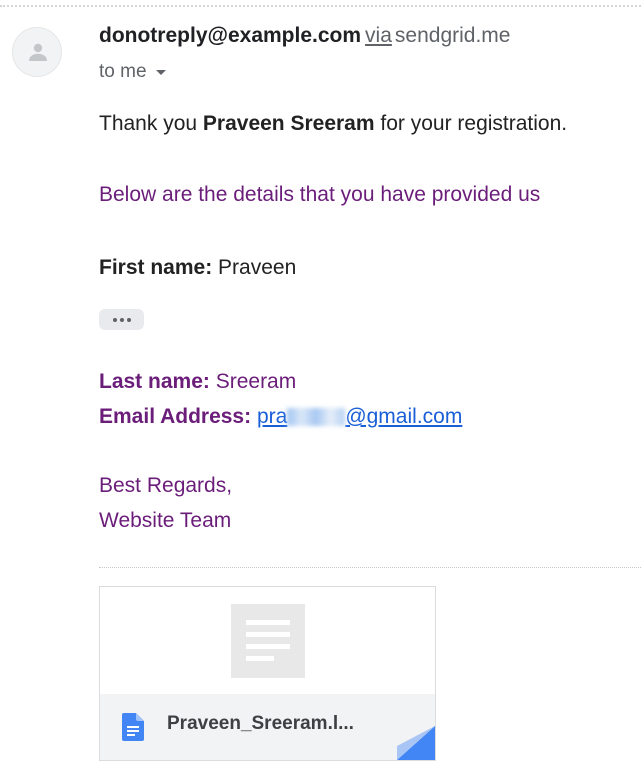 The height and width of the screenshot is (761, 641). Describe the element at coordinates (175, 416) in the screenshot. I see `email-address-label: Email Address:` at that location.